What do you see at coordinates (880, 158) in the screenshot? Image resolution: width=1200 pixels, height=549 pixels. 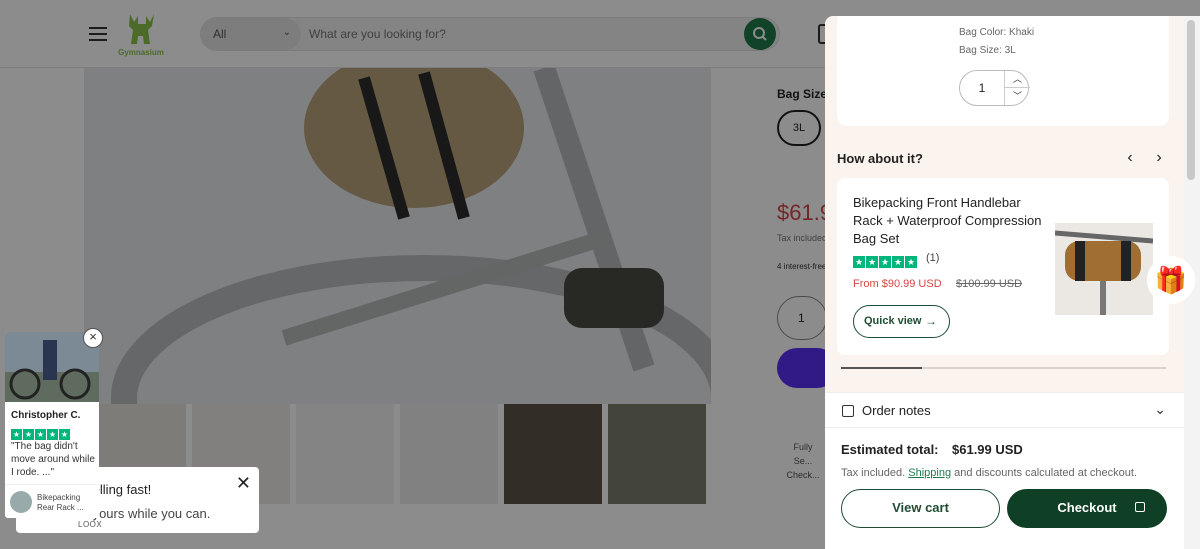 I see `upsell-title: How about it?` at bounding box center [880, 158].